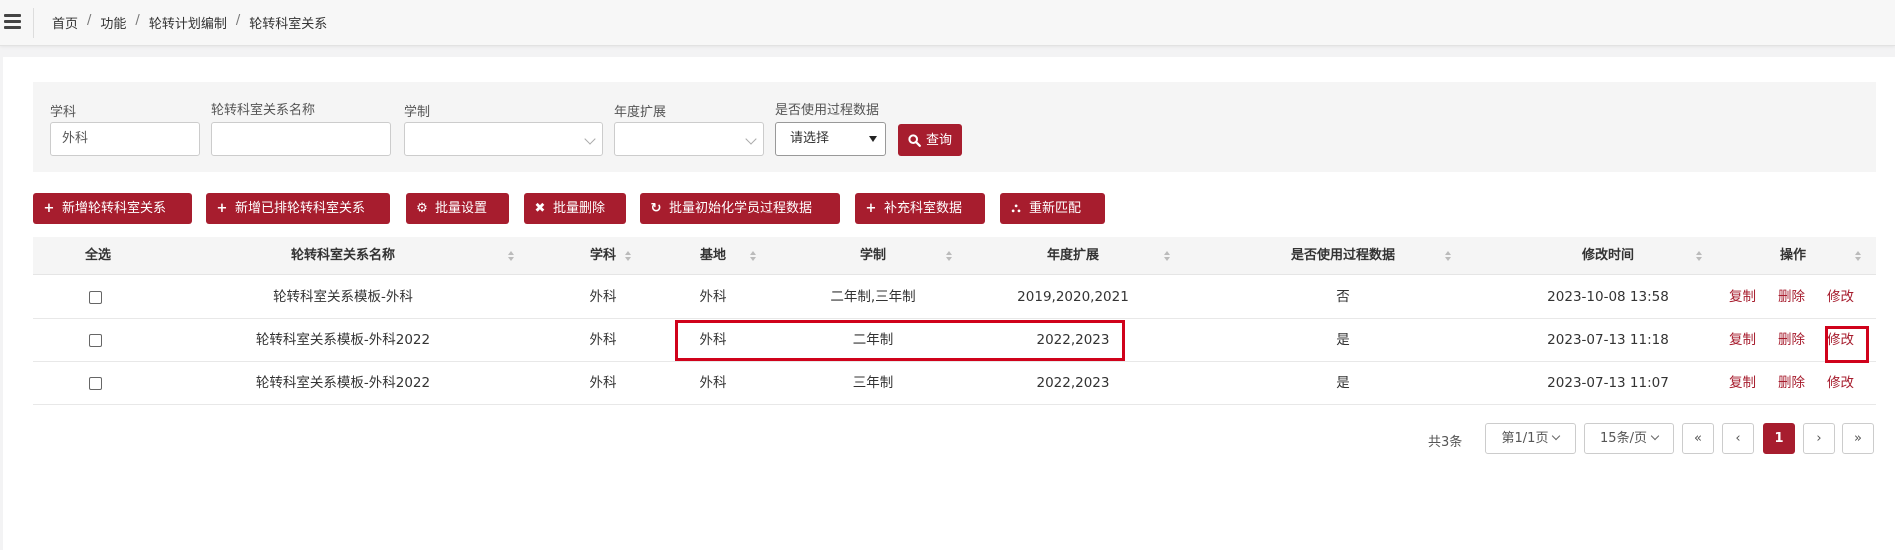  I want to click on prev-page-button: ‹, so click(1738, 438).